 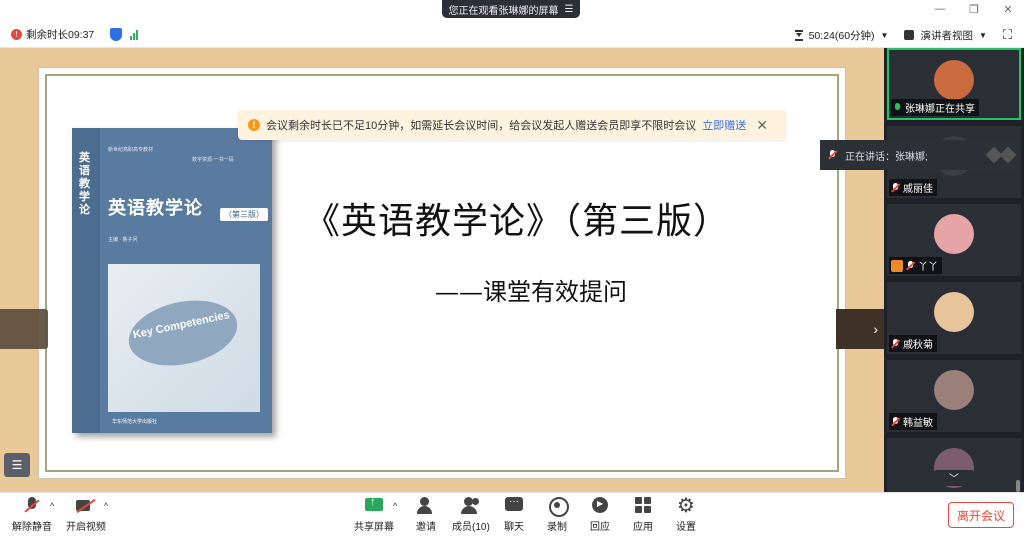 What do you see at coordinates (643, 527) in the screenshot?
I see `apps-label: 应用` at bounding box center [643, 527].